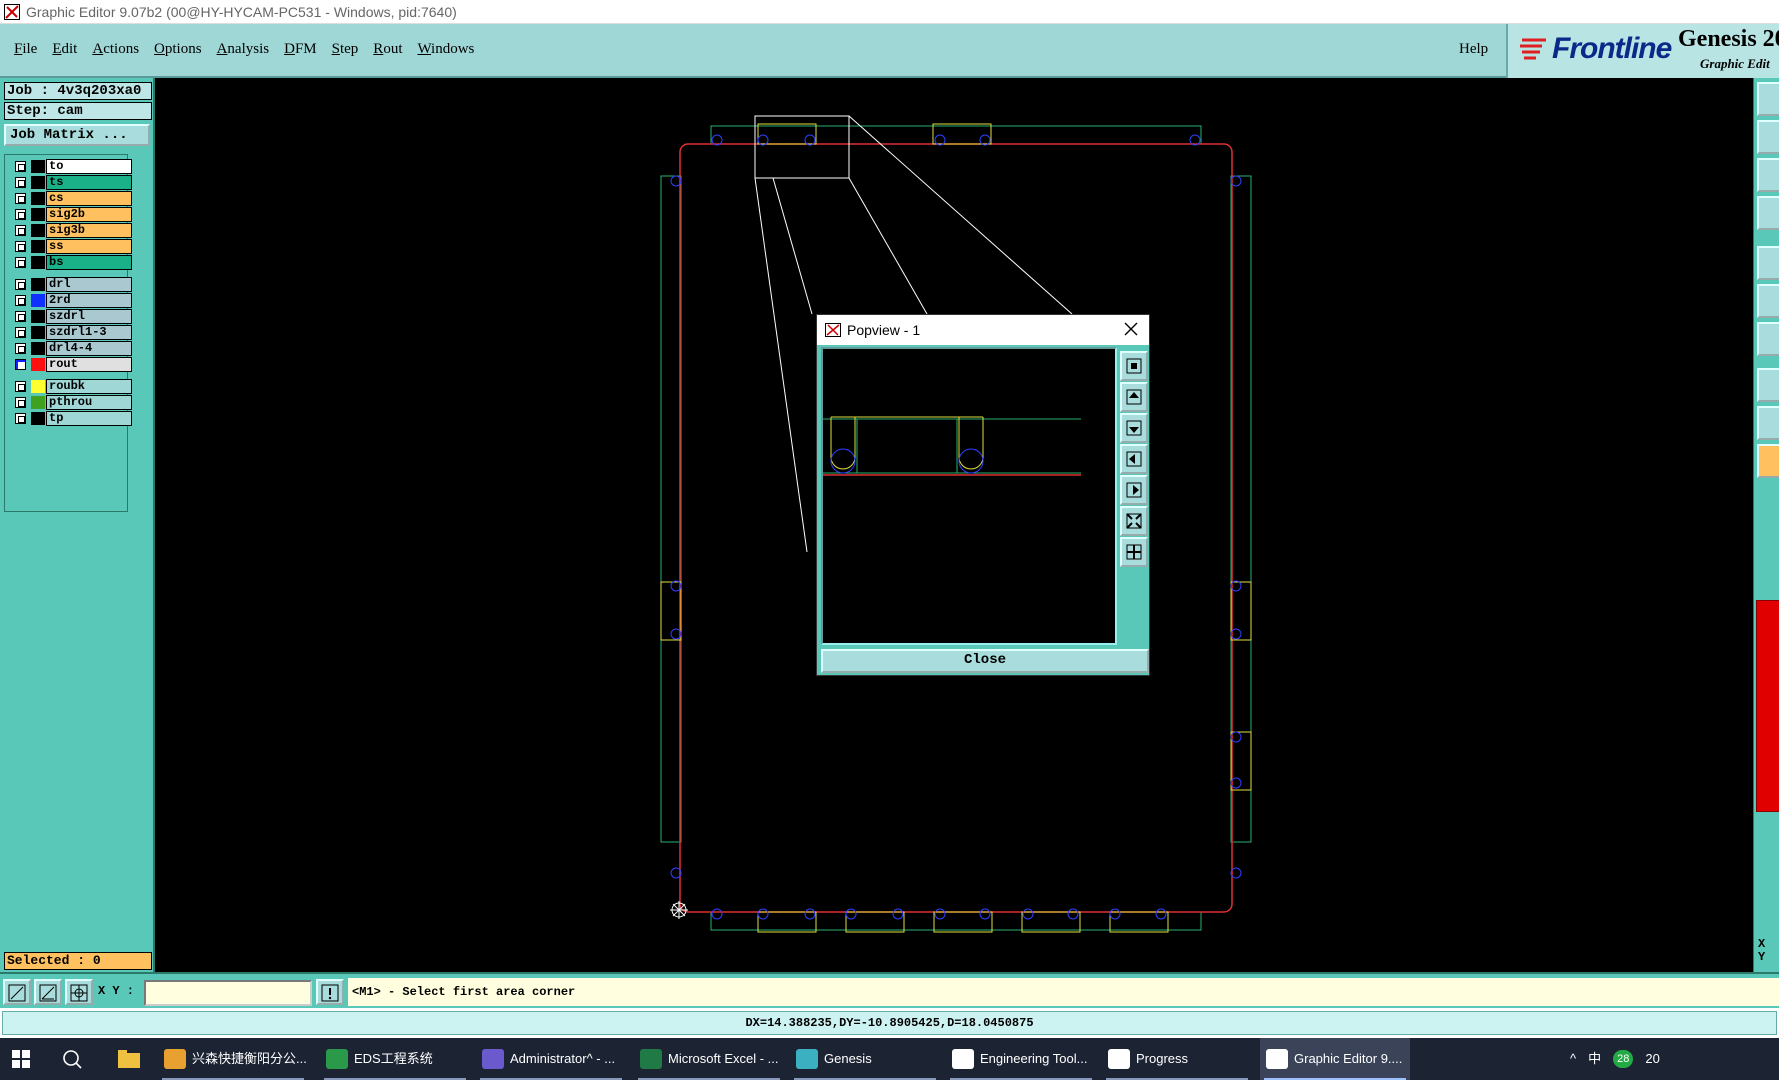 The width and height of the screenshot is (1779, 1080). What do you see at coordinates (89, 198) in the screenshot?
I see `layer-name: cs` at bounding box center [89, 198].